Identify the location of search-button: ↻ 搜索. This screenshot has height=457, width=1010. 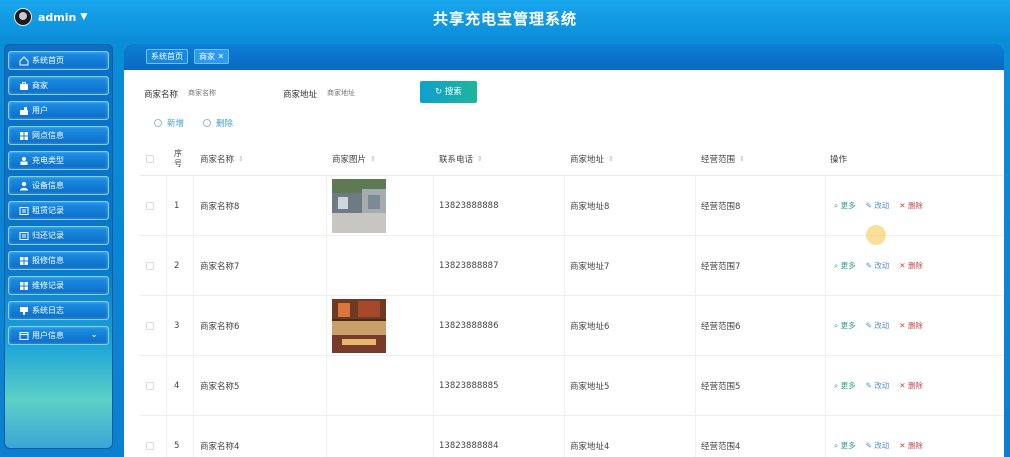
(448, 92).